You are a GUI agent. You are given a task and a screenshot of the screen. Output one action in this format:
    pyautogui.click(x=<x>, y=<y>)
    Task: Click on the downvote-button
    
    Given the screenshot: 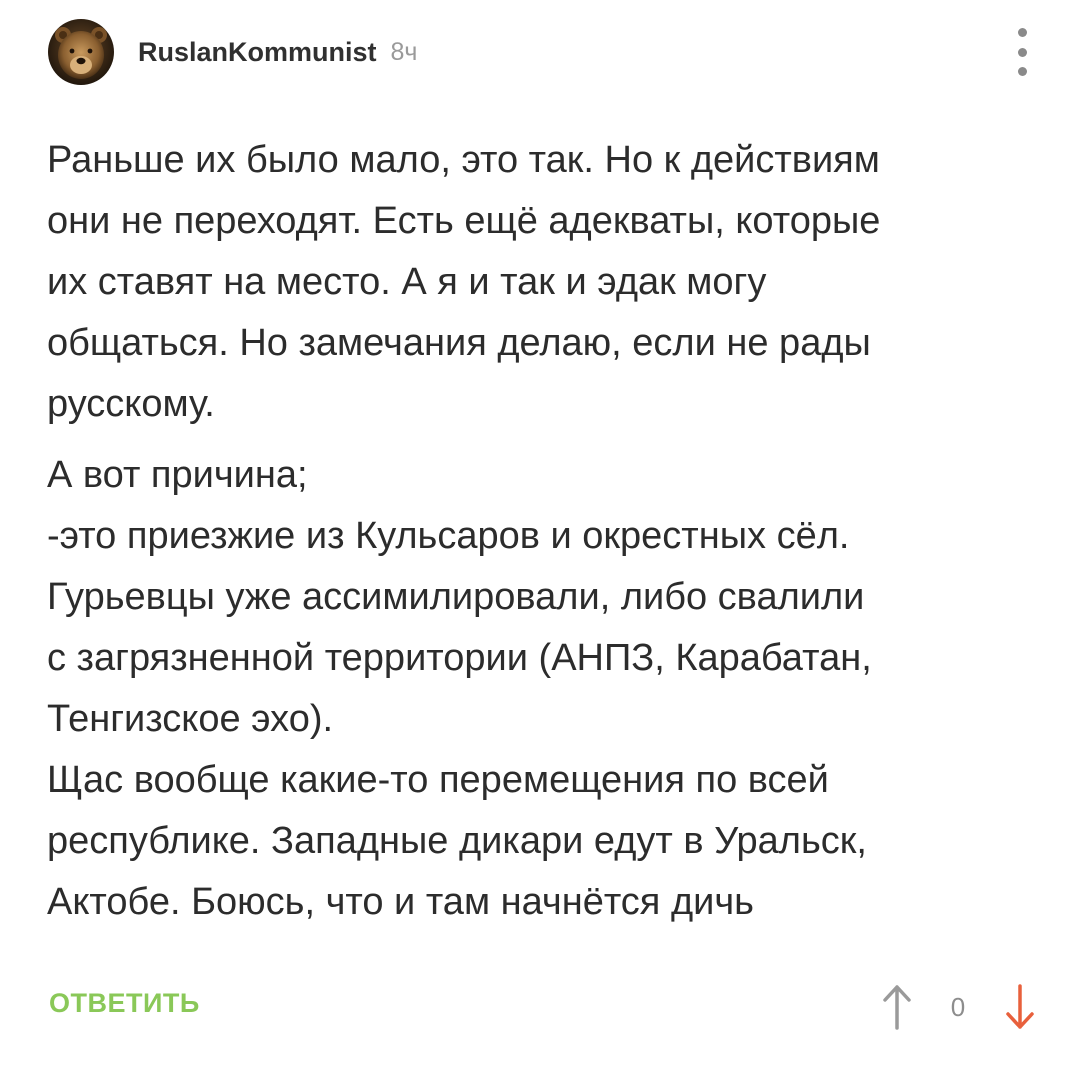 What is the action you would take?
    pyautogui.click(x=1020, y=1007)
    